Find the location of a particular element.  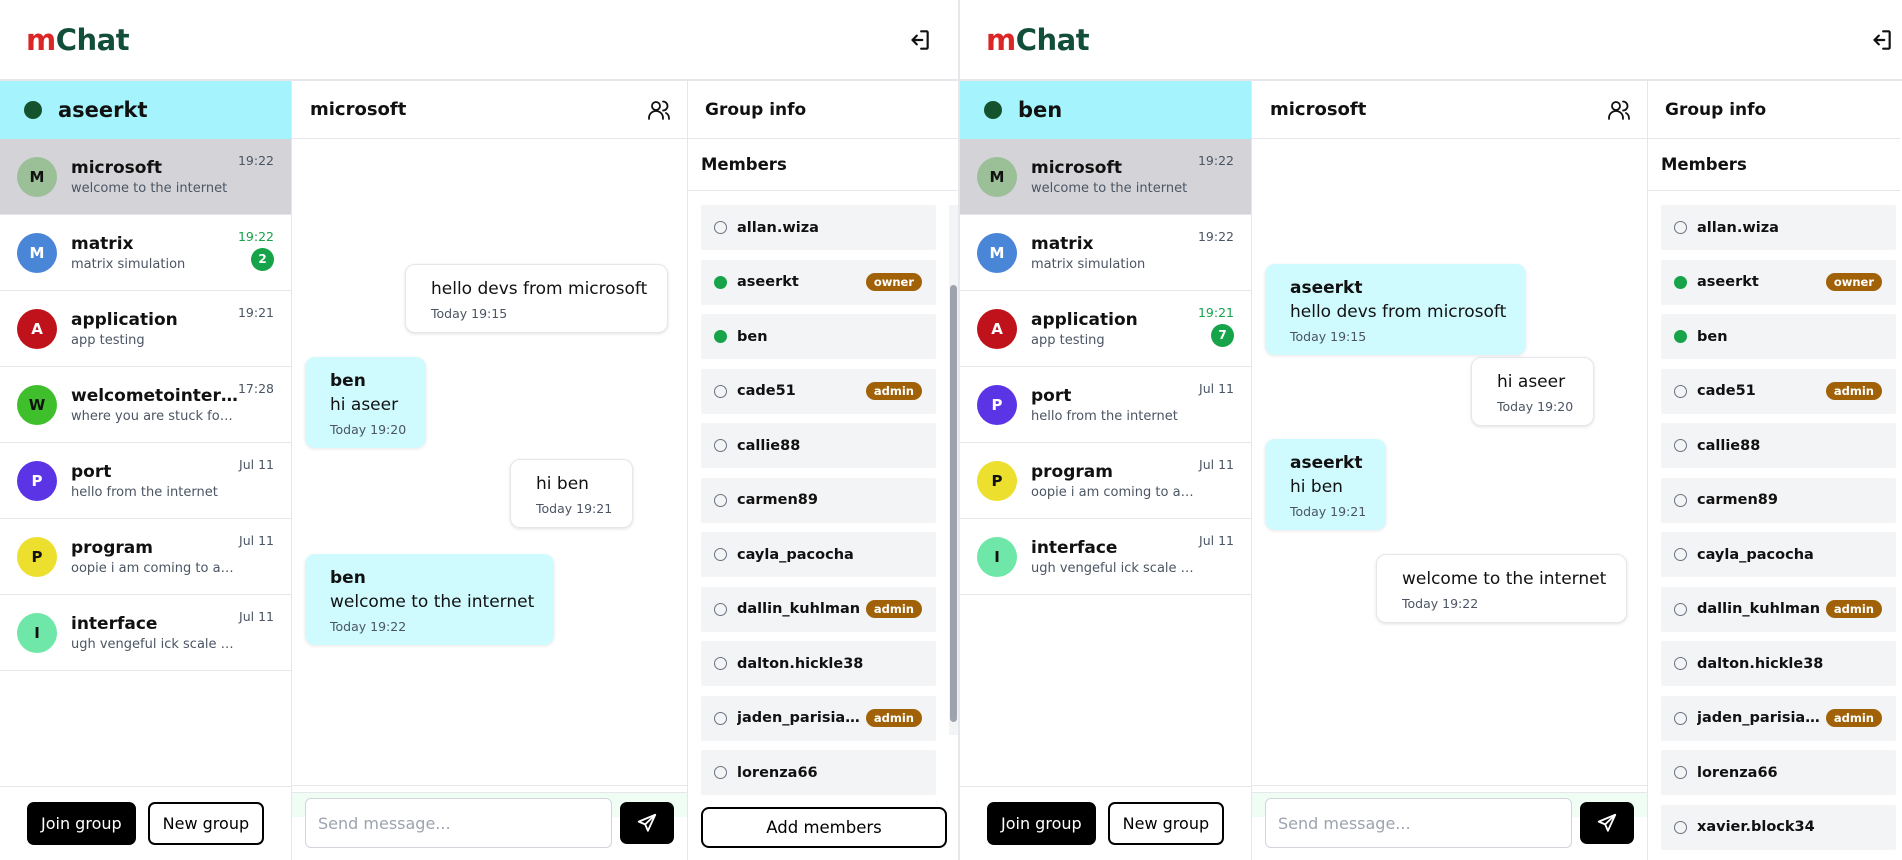

member-list-scrollbar is located at coordinates (953, 470).